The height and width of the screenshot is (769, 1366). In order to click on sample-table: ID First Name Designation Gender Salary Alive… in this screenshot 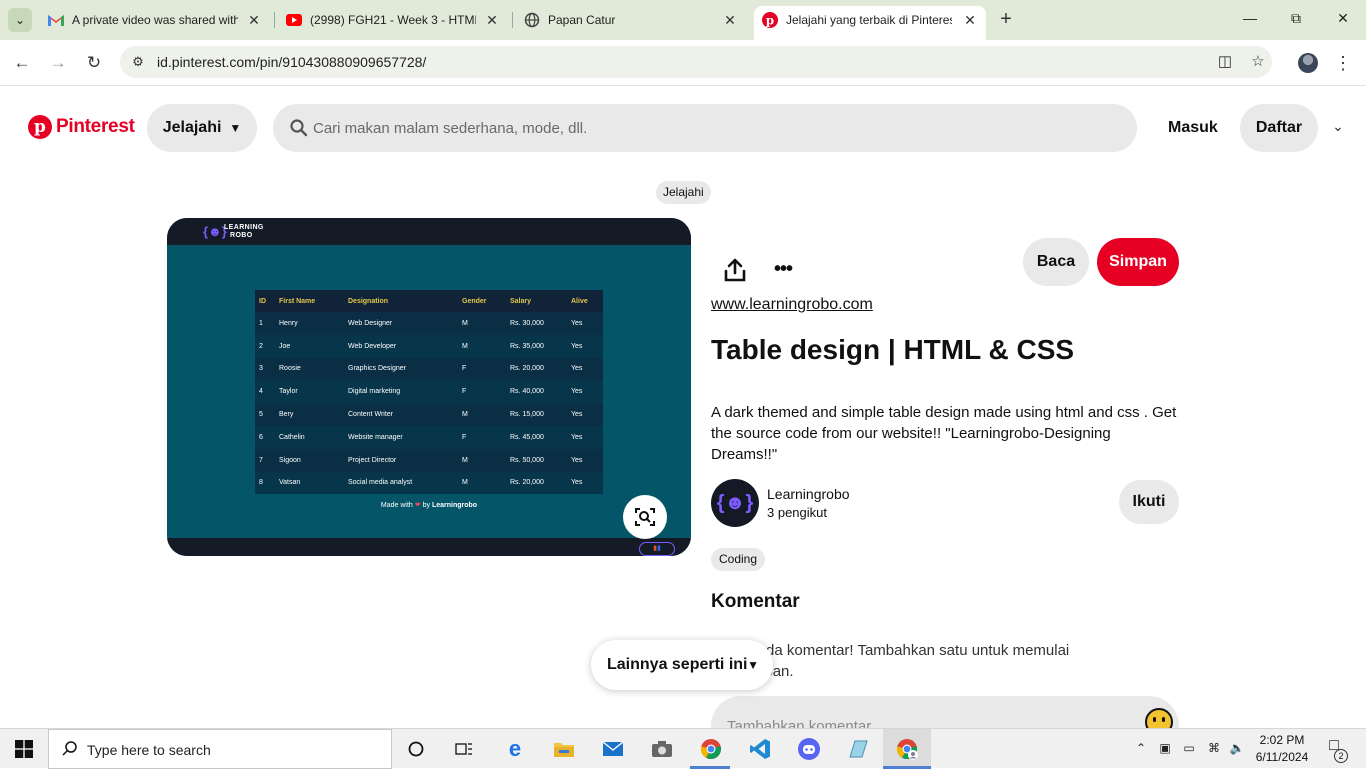, I will do `click(429, 392)`.